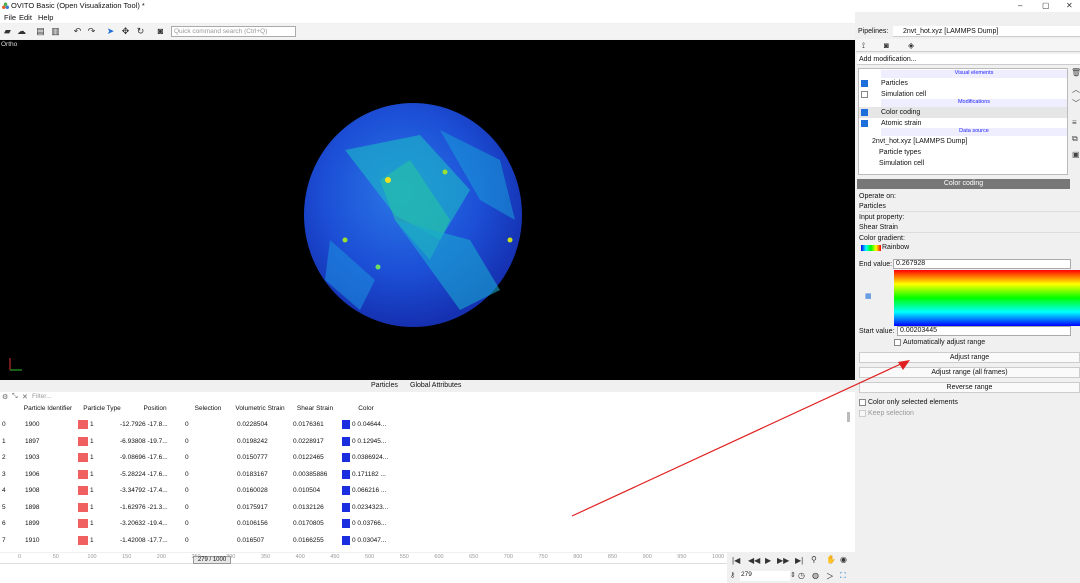 This screenshot has height=583, width=1080. What do you see at coordinates (902, 163) in the screenshot?
I see `item-label: Simulation cell` at bounding box center [902, 163].